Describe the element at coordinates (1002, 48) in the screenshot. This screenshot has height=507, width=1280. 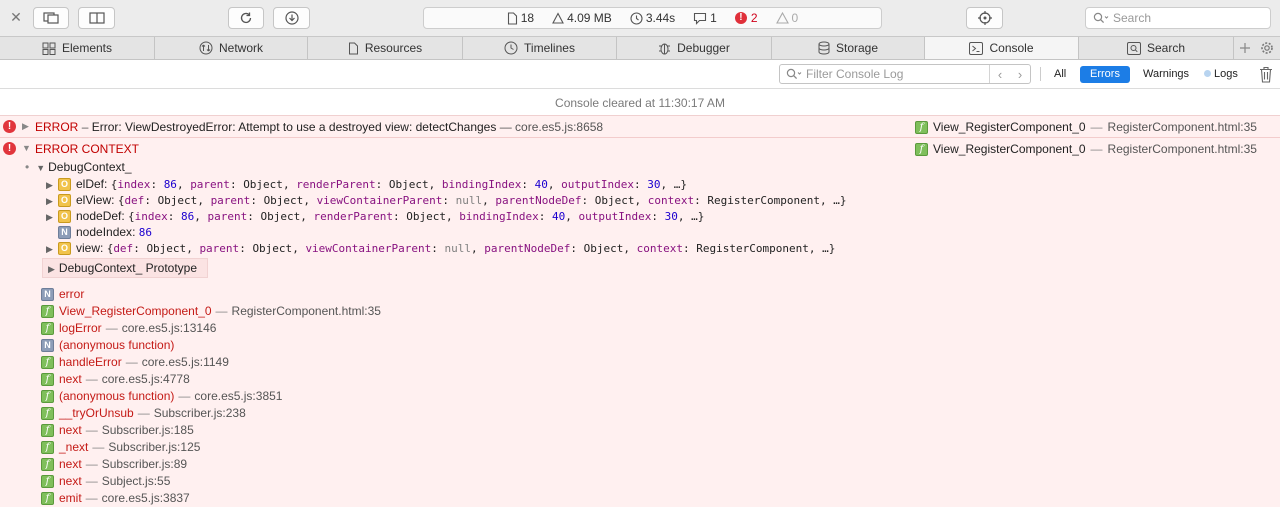
I see `tab-console: Console` at that location.